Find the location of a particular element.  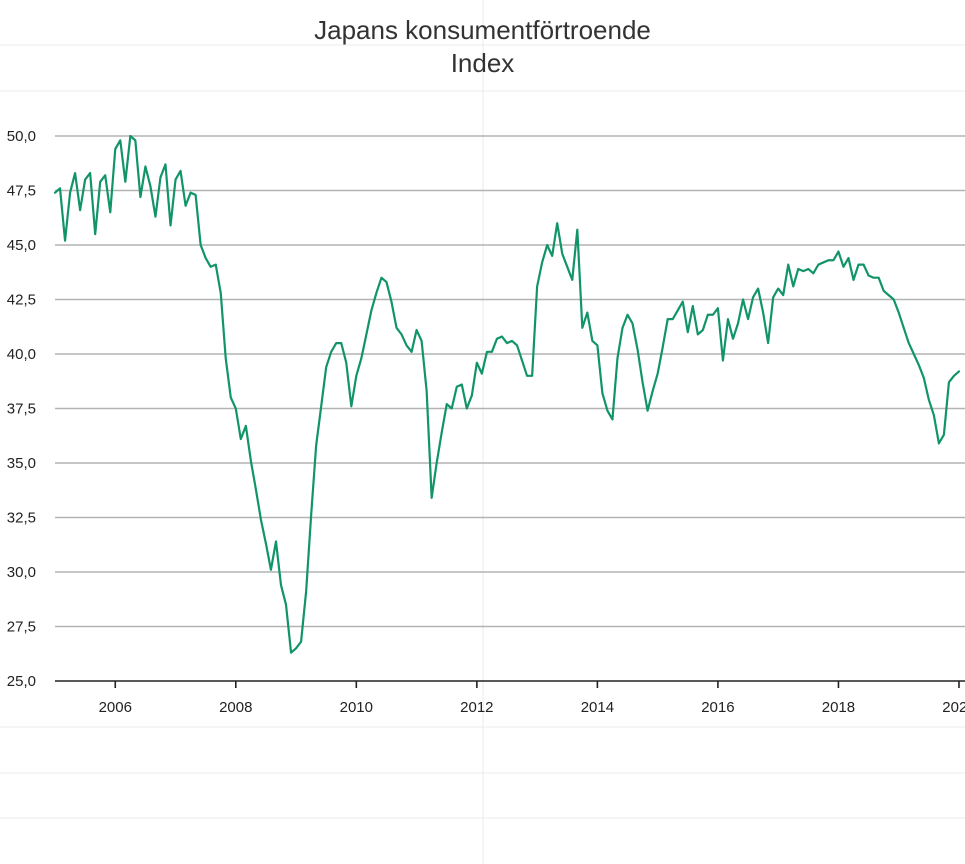

y-tick-label: 25,0 is located at coordinates (21, 681).